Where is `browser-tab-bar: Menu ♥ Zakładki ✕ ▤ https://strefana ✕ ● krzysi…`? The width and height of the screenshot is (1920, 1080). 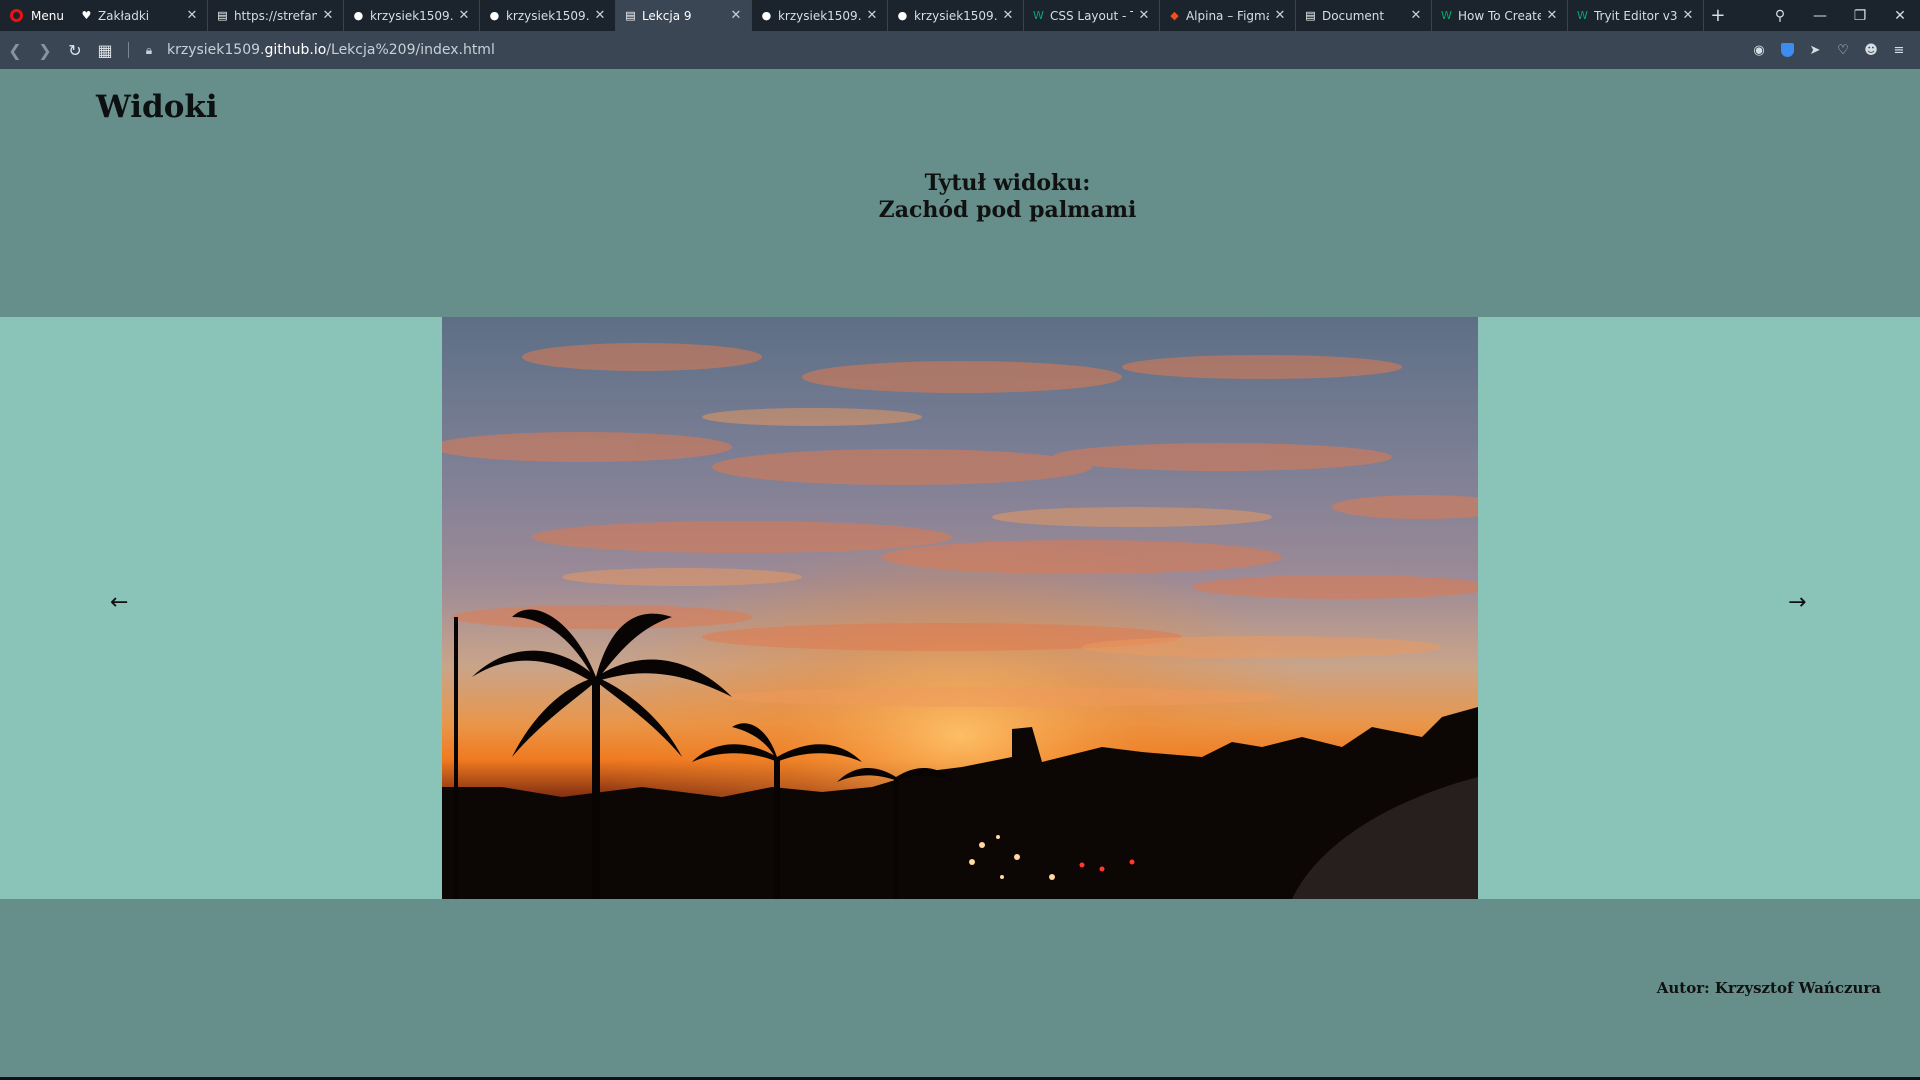 browser-tab-bar: Menu ♥ Zakładki ✕ ▤ https://strefana ✕ ● krzysi… is located at coordinates (960, 15).